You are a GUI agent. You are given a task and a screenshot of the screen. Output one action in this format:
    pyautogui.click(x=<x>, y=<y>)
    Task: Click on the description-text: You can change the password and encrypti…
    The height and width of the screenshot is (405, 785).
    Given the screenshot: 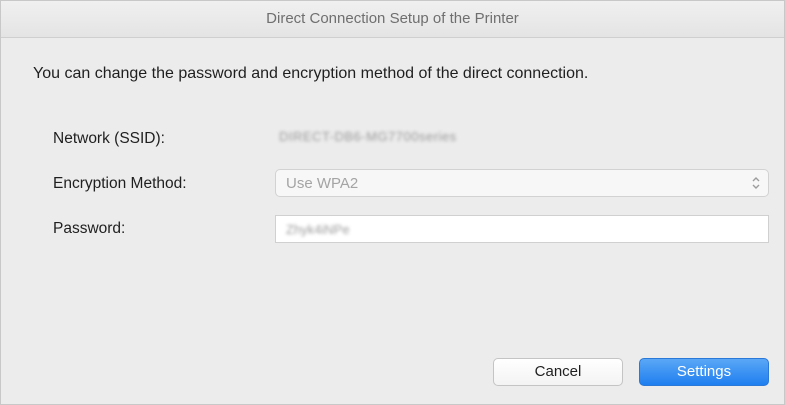 What is the action you would take?
    pyautogui.click(x=311, y=73)
    